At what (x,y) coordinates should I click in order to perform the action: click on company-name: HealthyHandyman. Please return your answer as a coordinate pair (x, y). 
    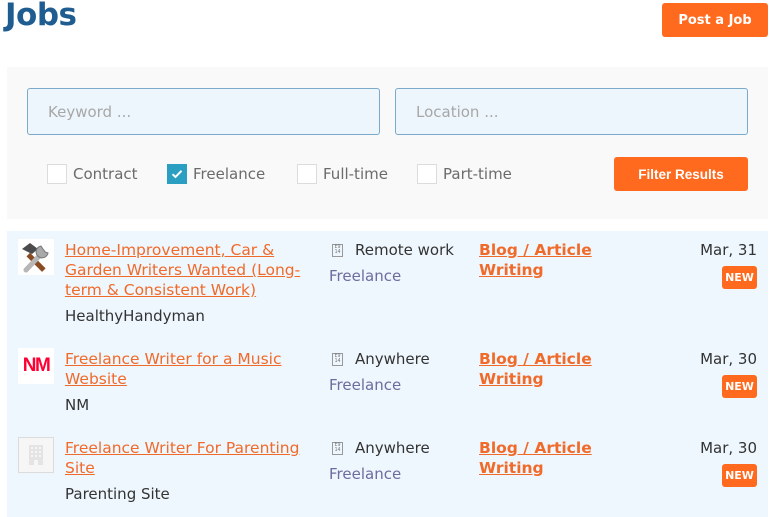
    Looking at the image, I should click on (135, 316).